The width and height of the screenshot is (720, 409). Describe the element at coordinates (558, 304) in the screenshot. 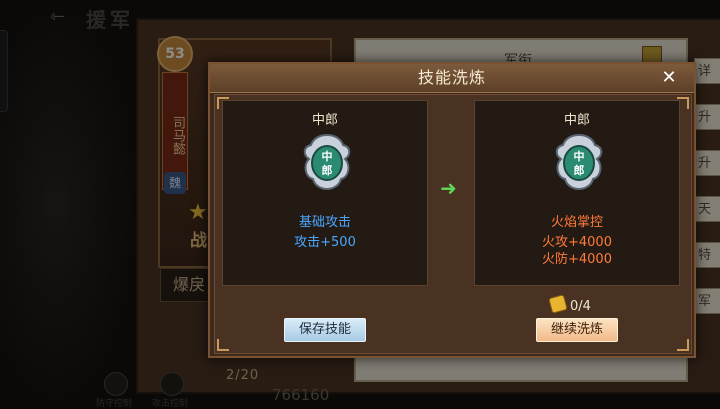

I see `refine-item-icon` at that location.